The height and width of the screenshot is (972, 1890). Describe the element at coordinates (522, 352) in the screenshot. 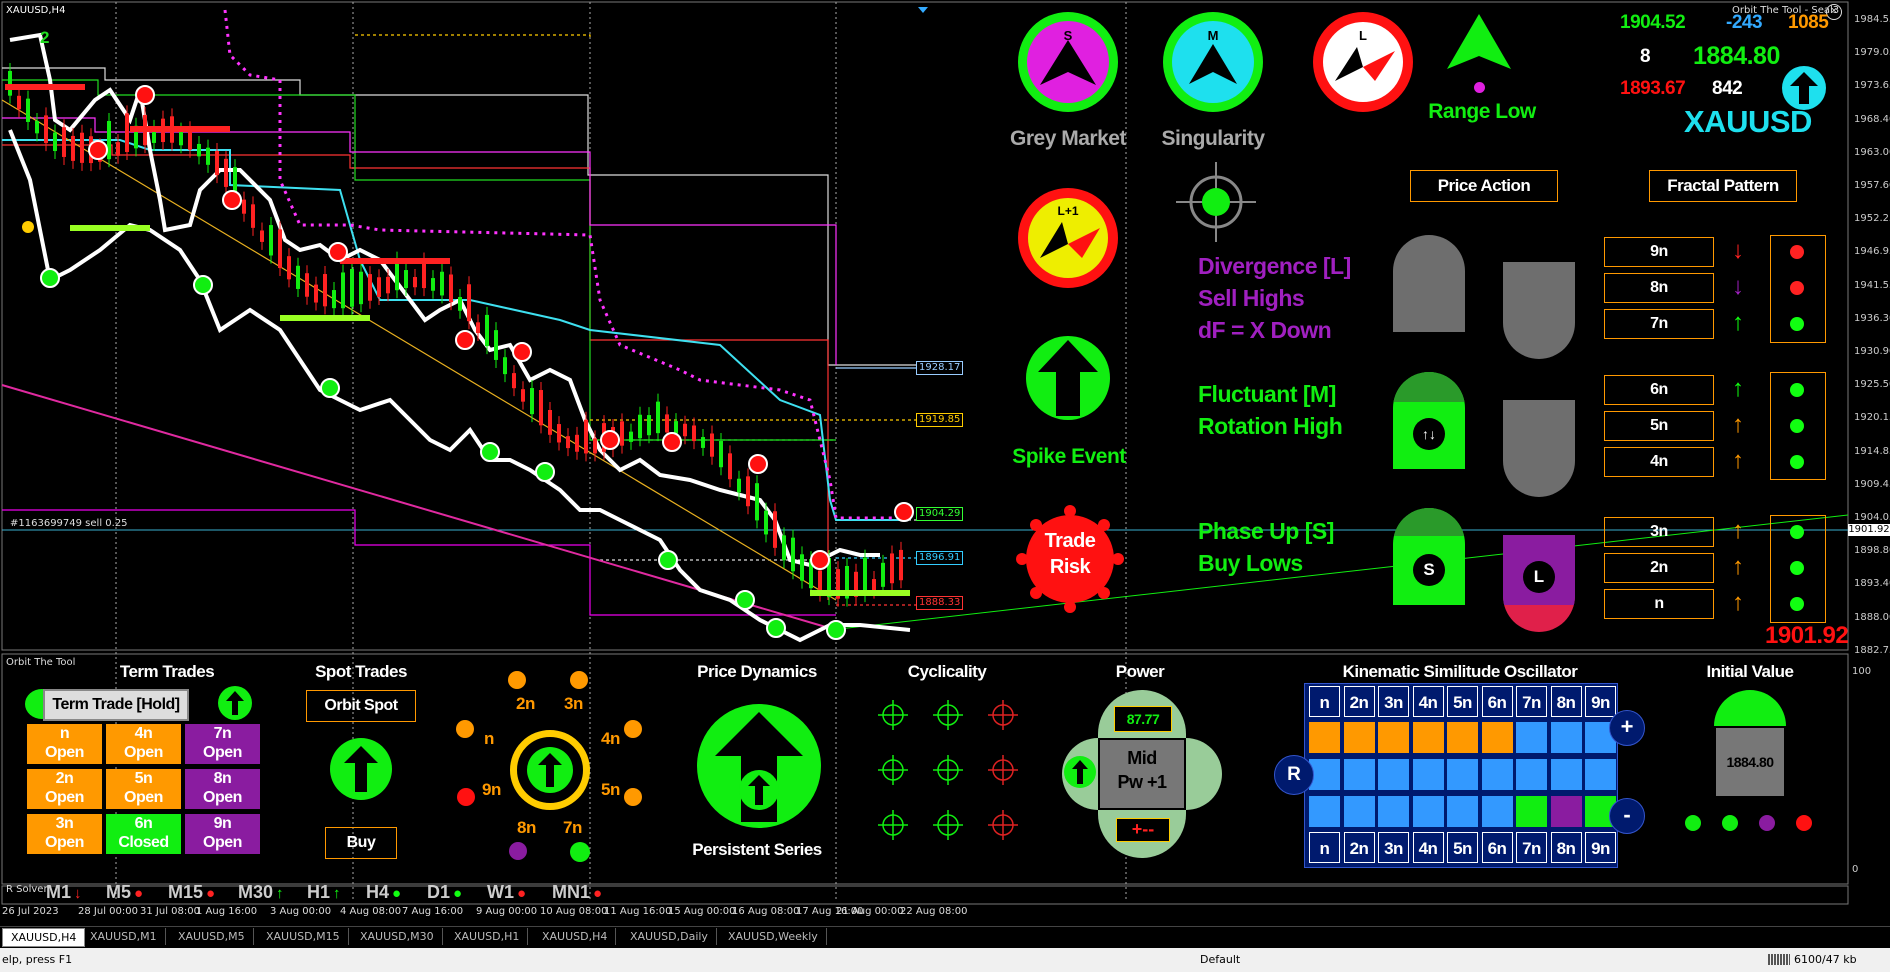

I see `sell-marker` at that location.